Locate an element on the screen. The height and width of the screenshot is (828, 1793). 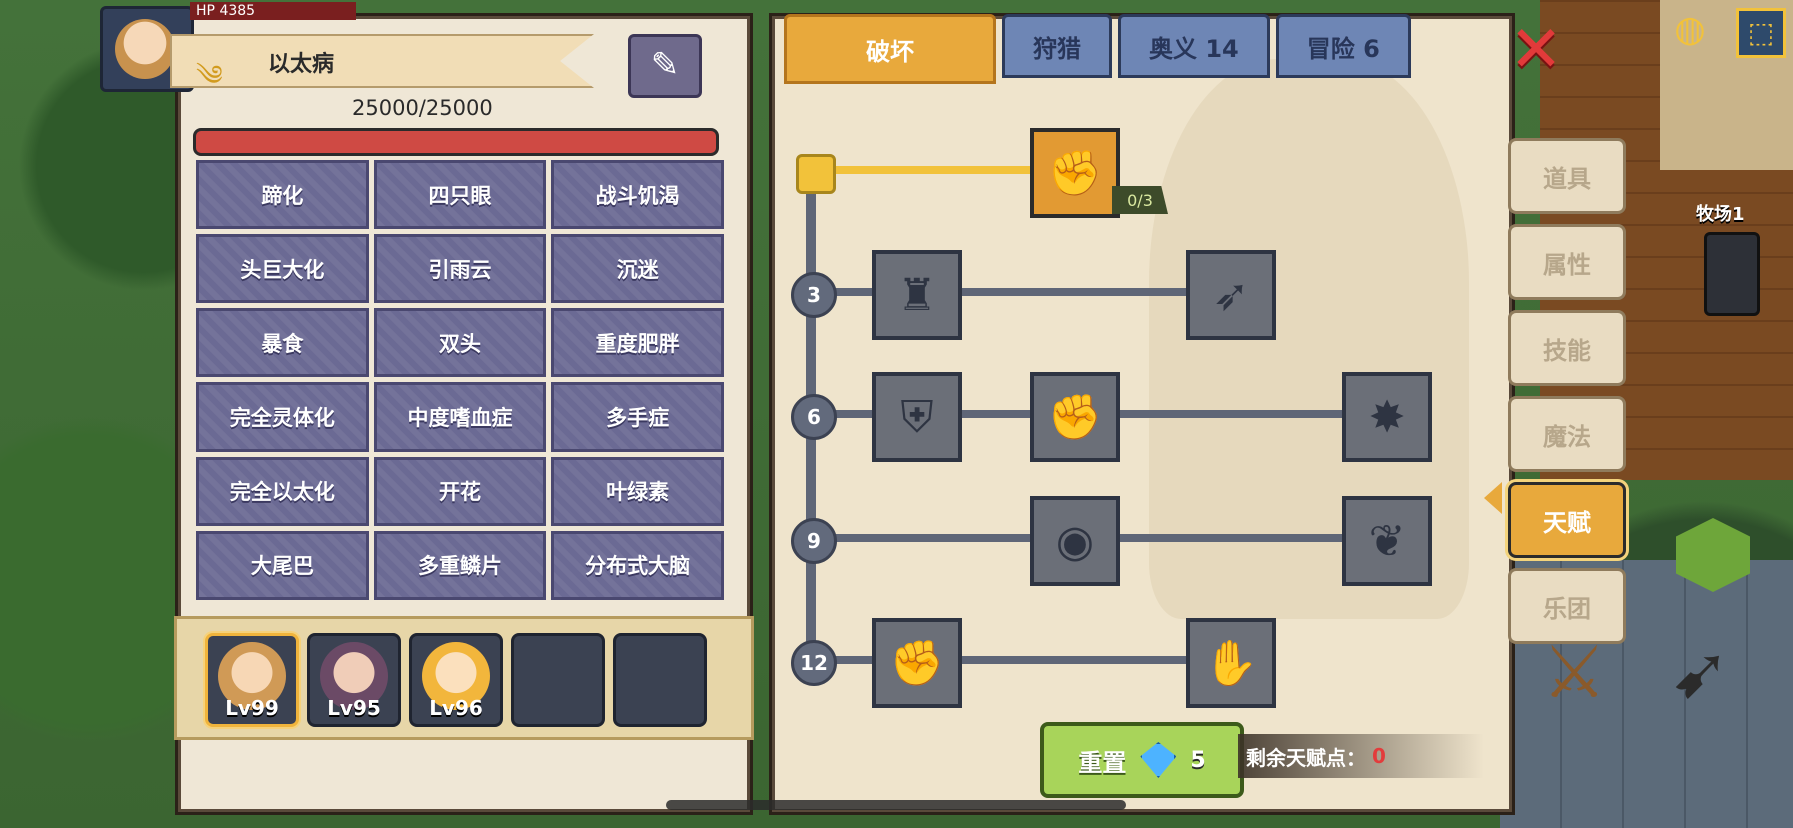
remaining-value: 0 is located at coordinates (1379, 756).